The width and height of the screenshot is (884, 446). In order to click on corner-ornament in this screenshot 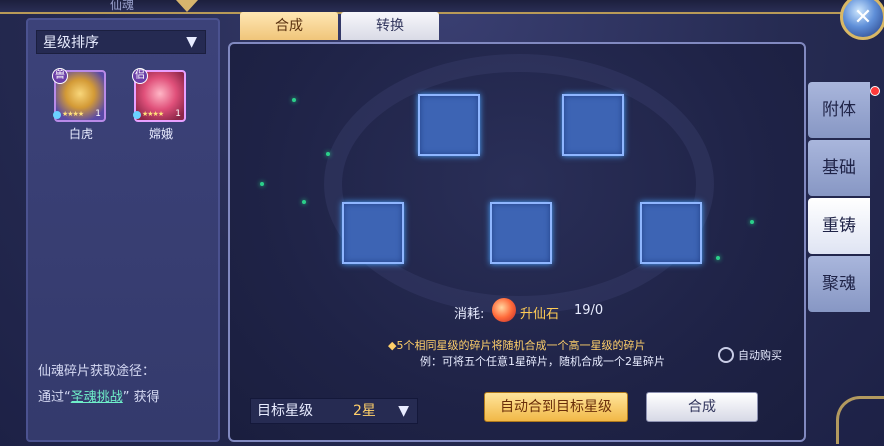, I will do `click(860, 420)`.